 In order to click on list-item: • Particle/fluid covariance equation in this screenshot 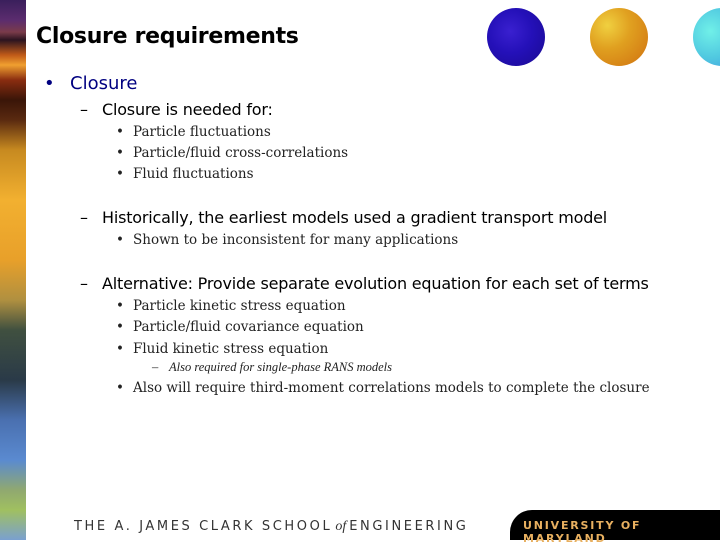, I will do `click(240, 327)`.